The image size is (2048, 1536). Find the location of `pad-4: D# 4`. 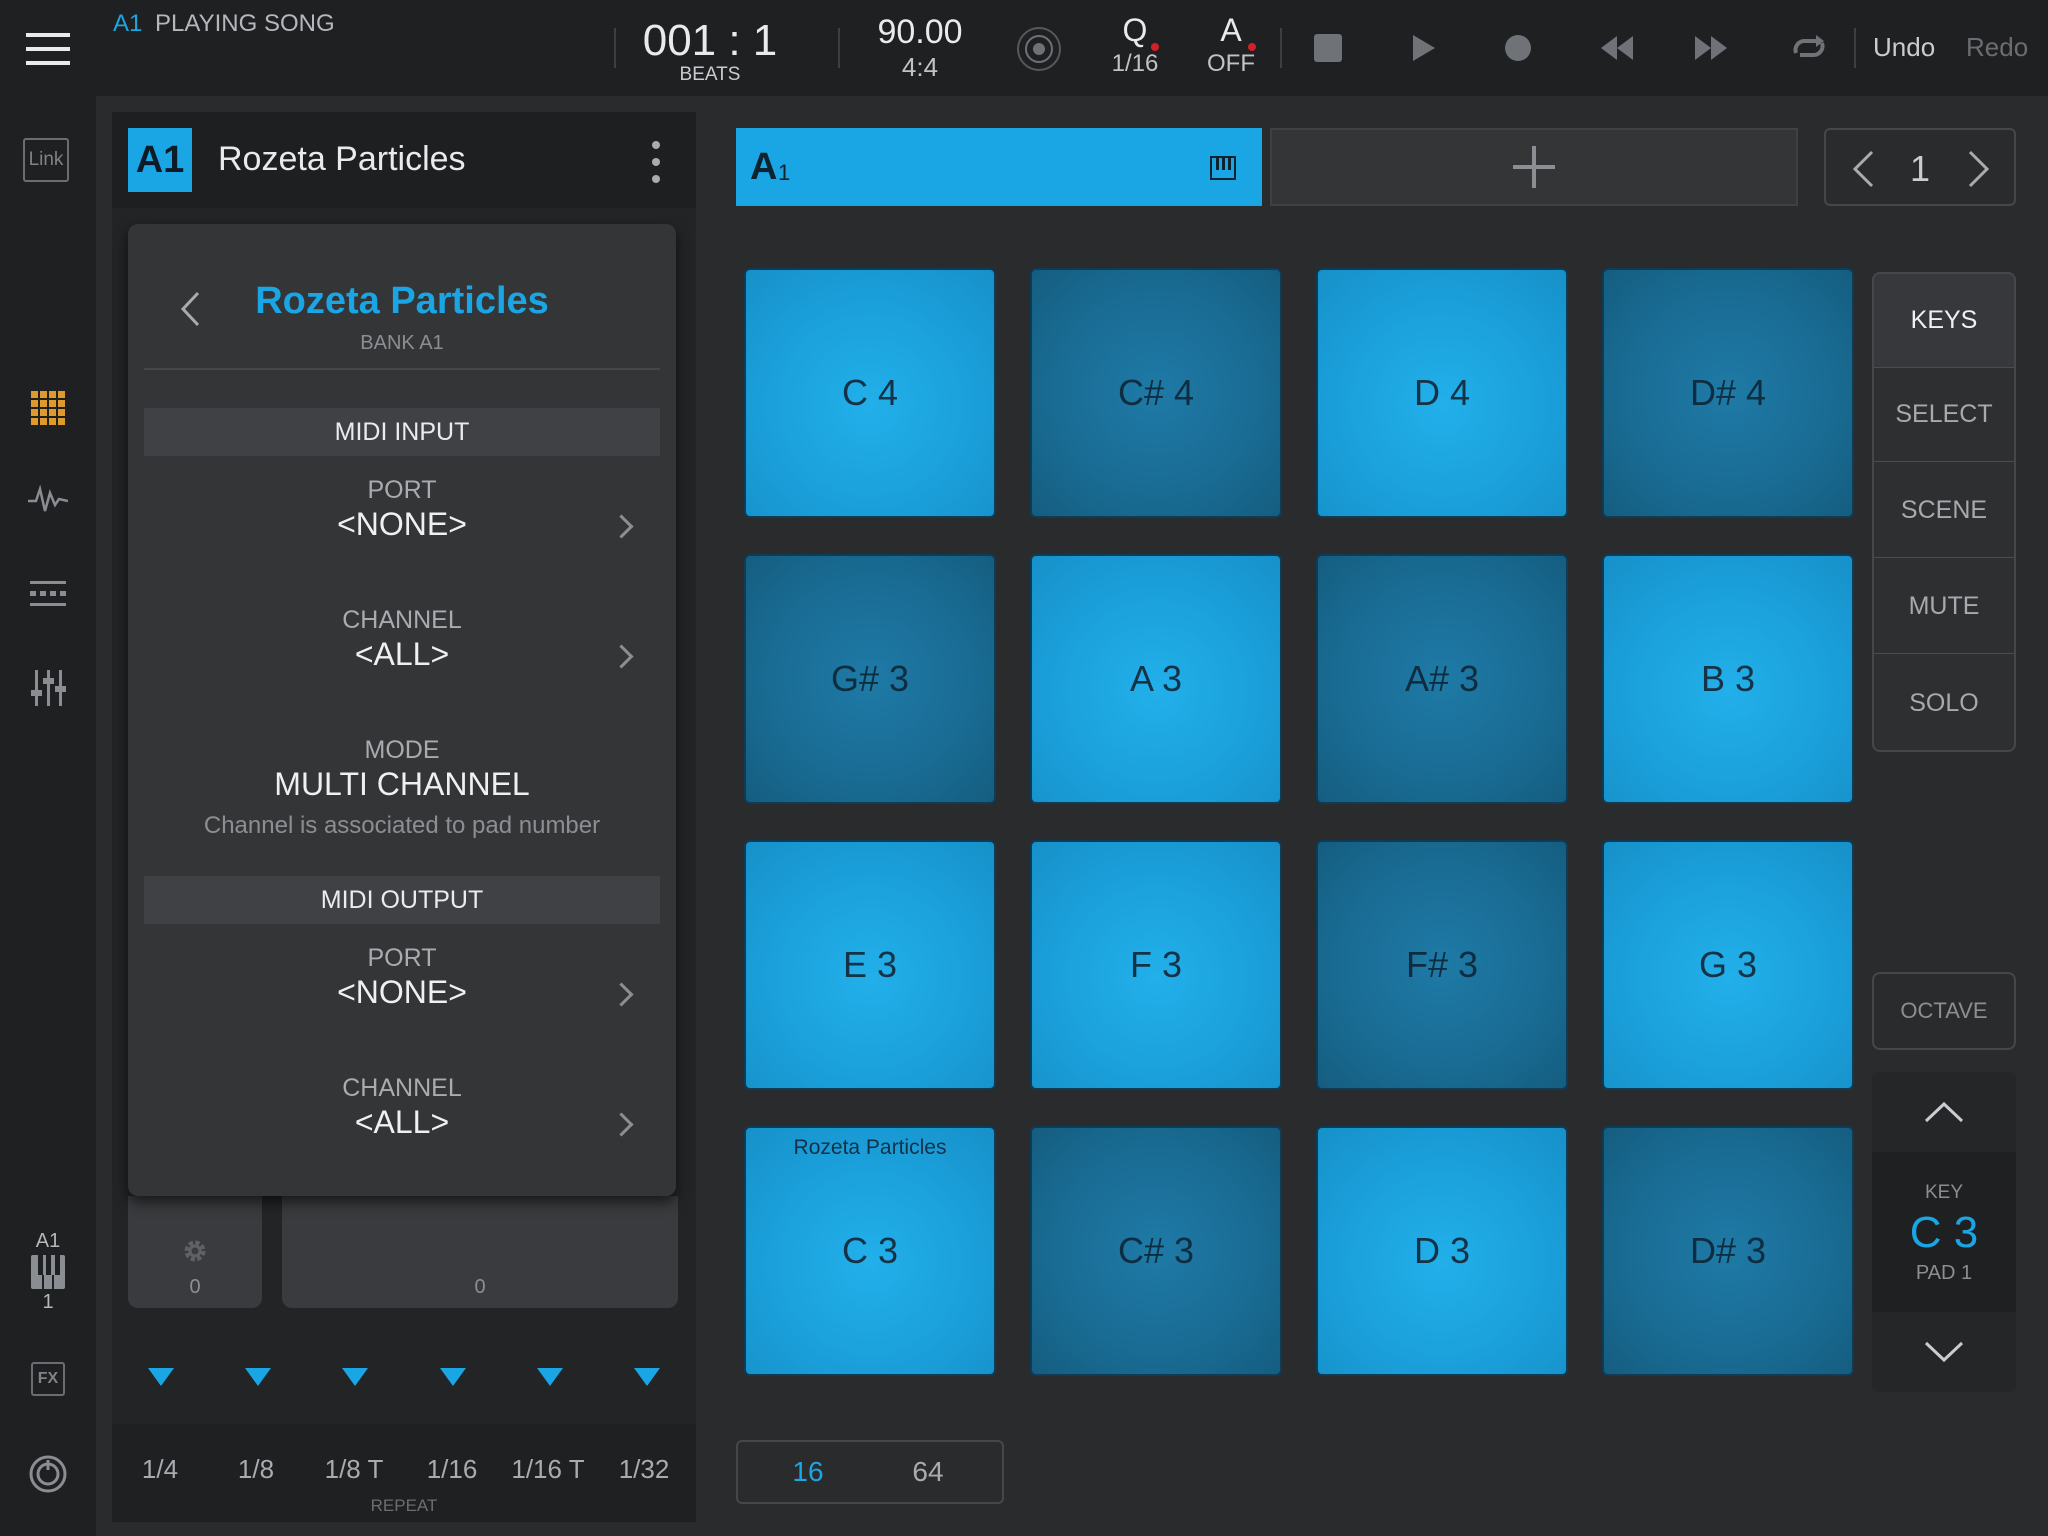

pad-4: D# 4 is located at coordinates (1728, 393).